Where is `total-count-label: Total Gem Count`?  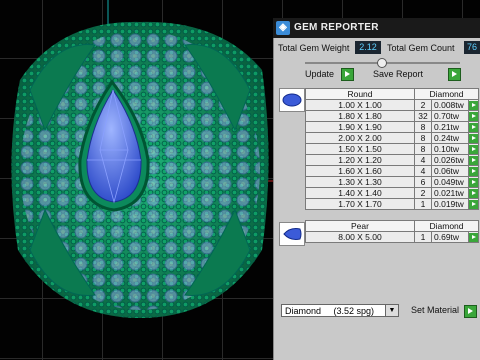
total-count-label: Total Gem Count is located at coordinates (421, 48).